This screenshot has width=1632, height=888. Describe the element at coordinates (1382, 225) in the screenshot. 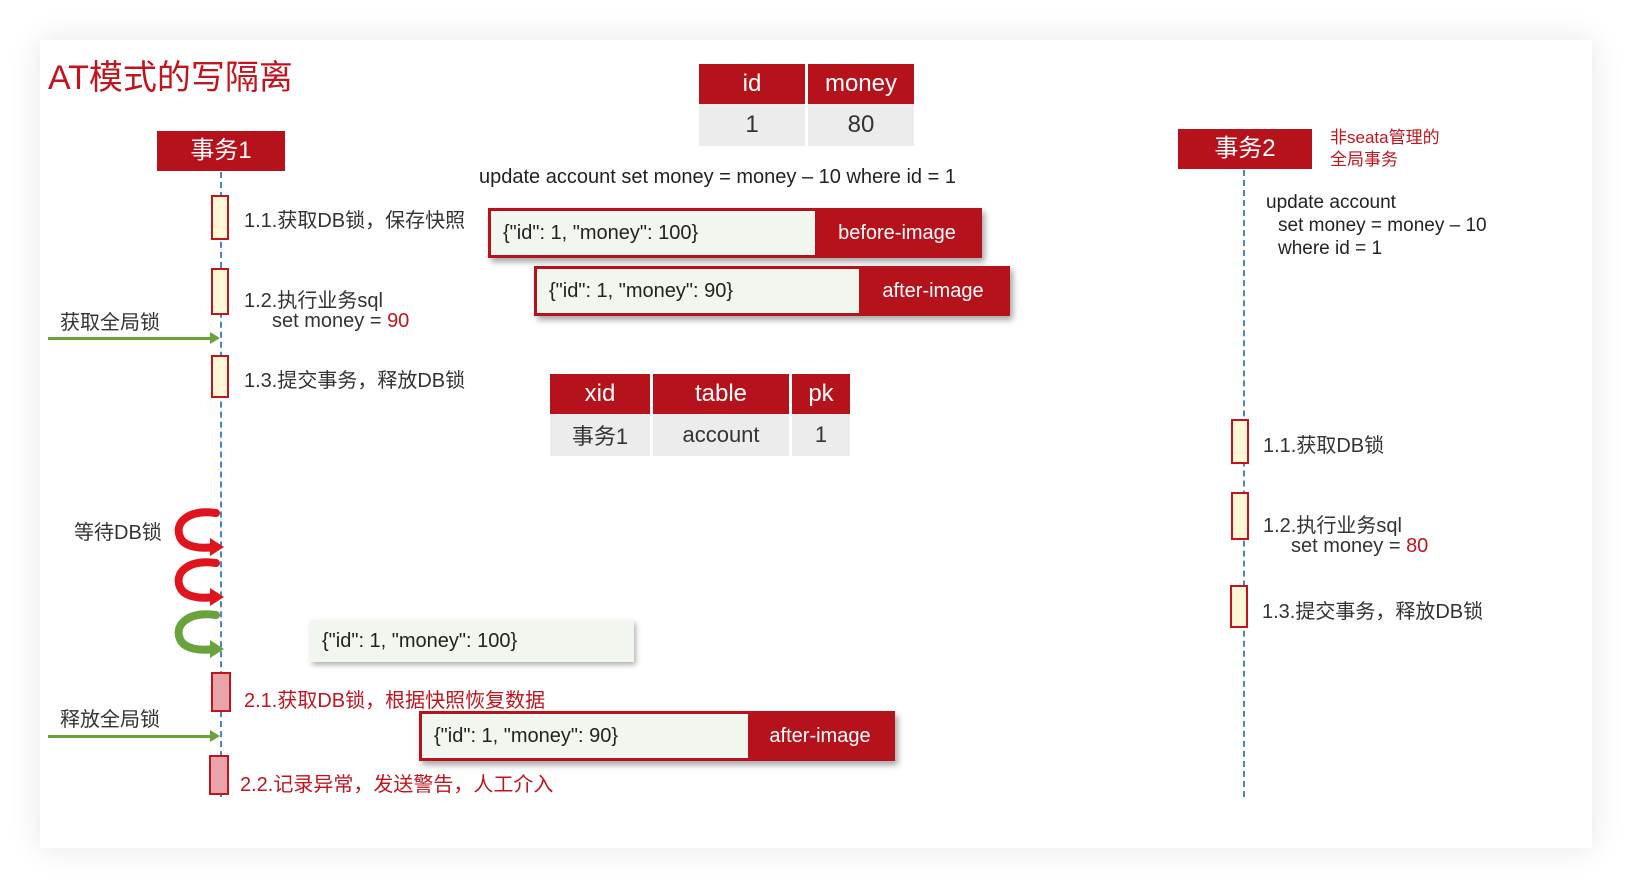

I see `tx2-sql-line2: set money = money – 10` at that location.